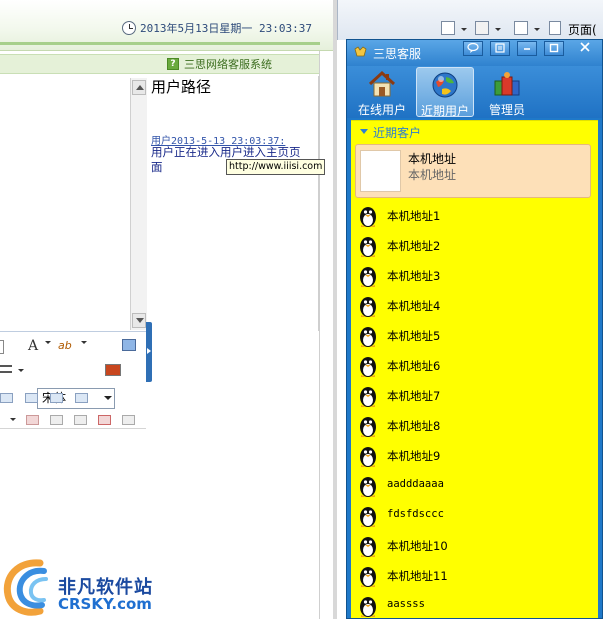 Image resolution: width=603 pixels, height=619 pixels. I want to click on vertical-scrollbar, so click(138, 204).